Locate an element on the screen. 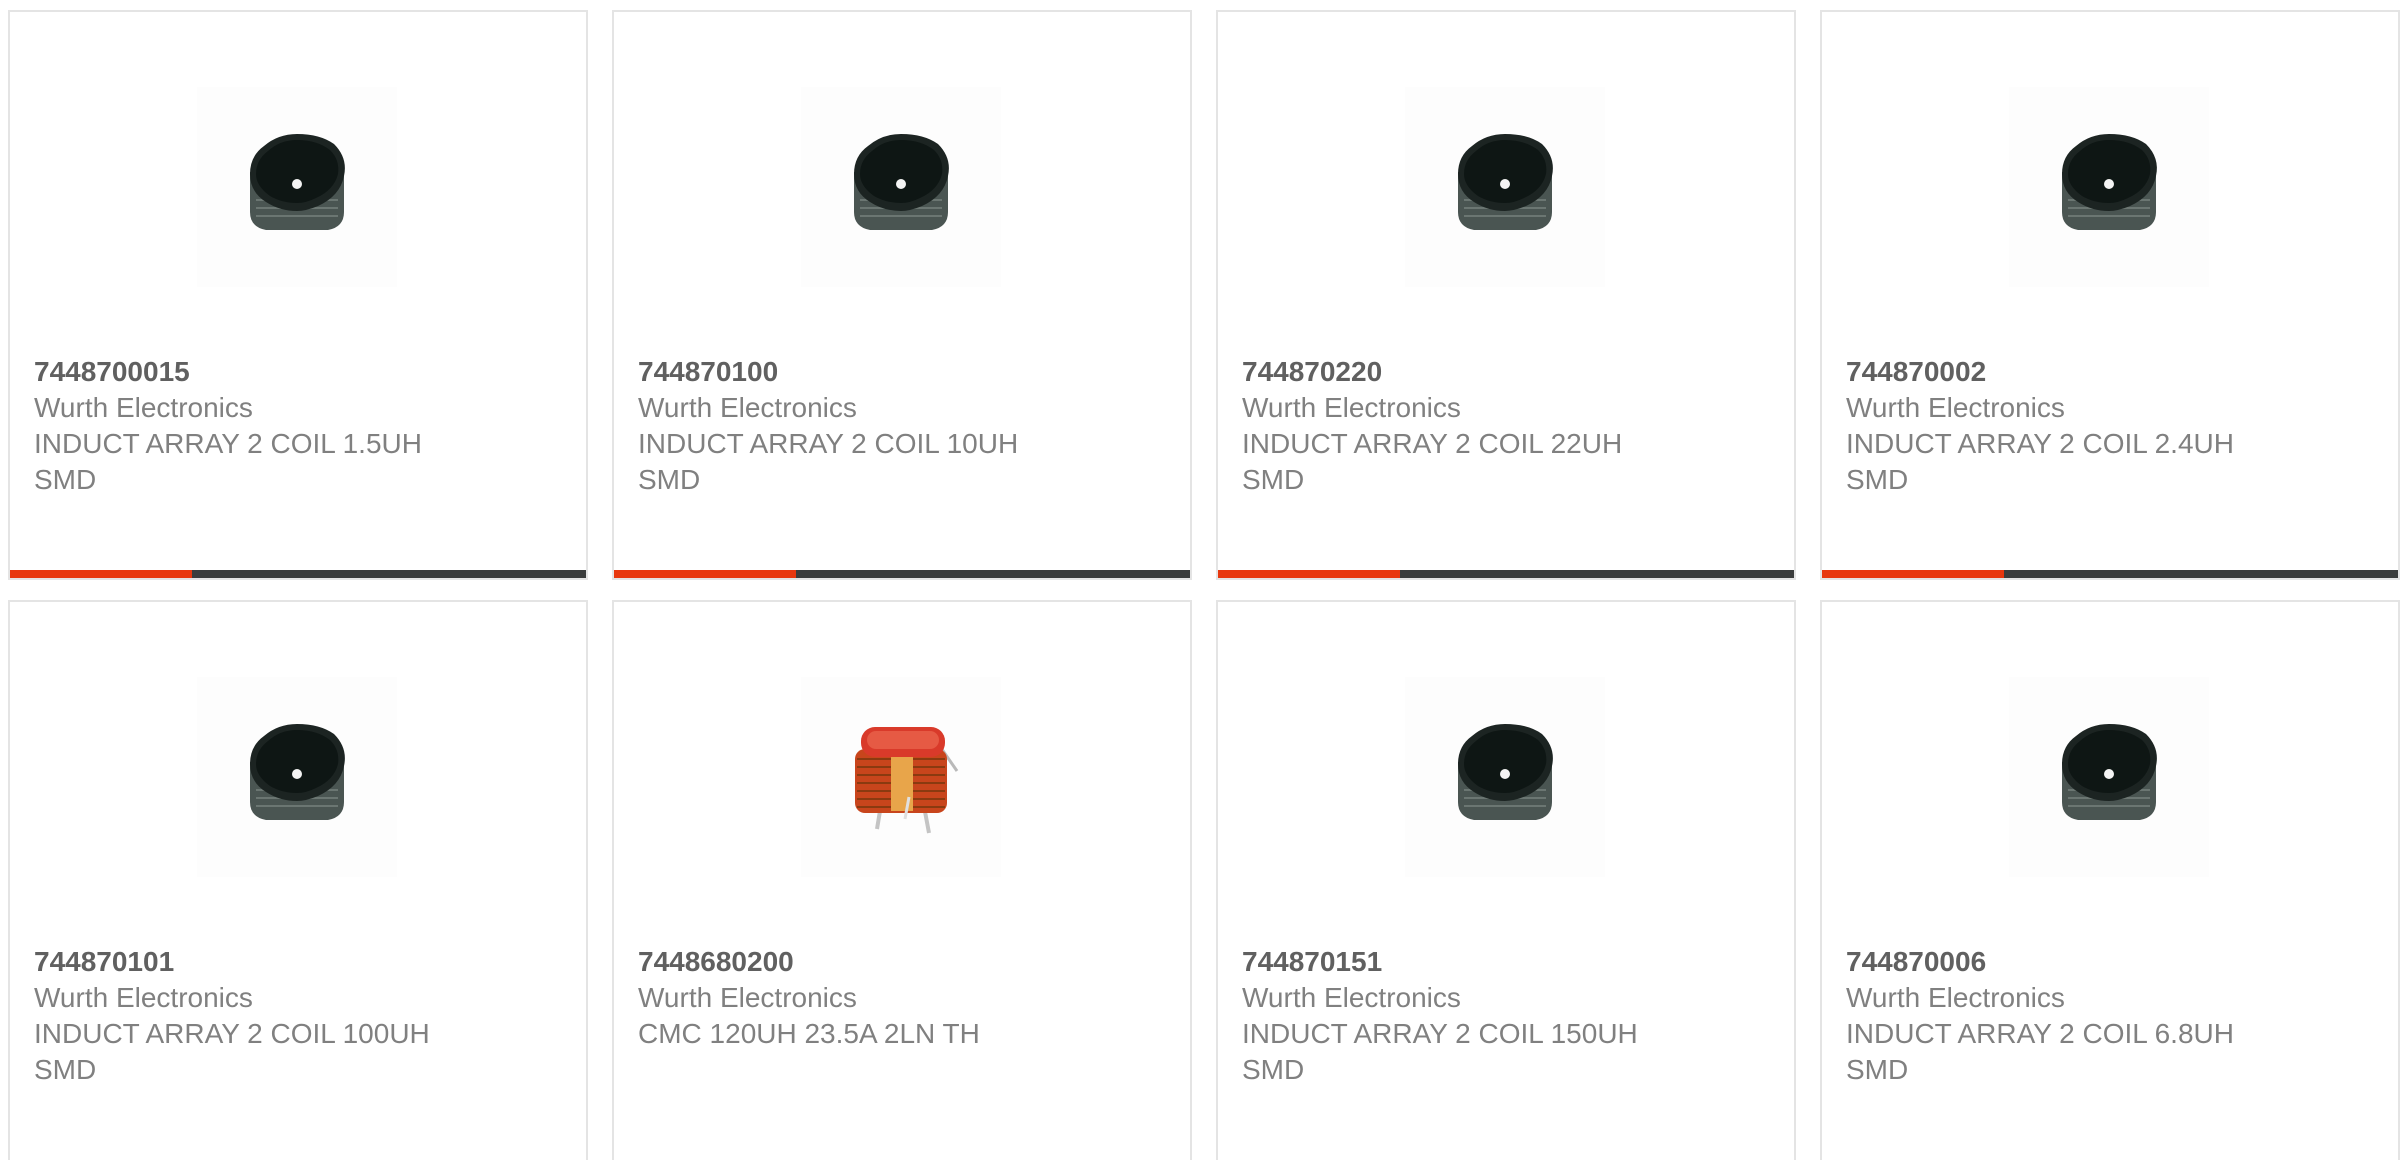 The width and height of the screenshot is (2400, 1170). description: CMC 120UH 23.5A 2LN TH is located at coordinates (809, 1033).